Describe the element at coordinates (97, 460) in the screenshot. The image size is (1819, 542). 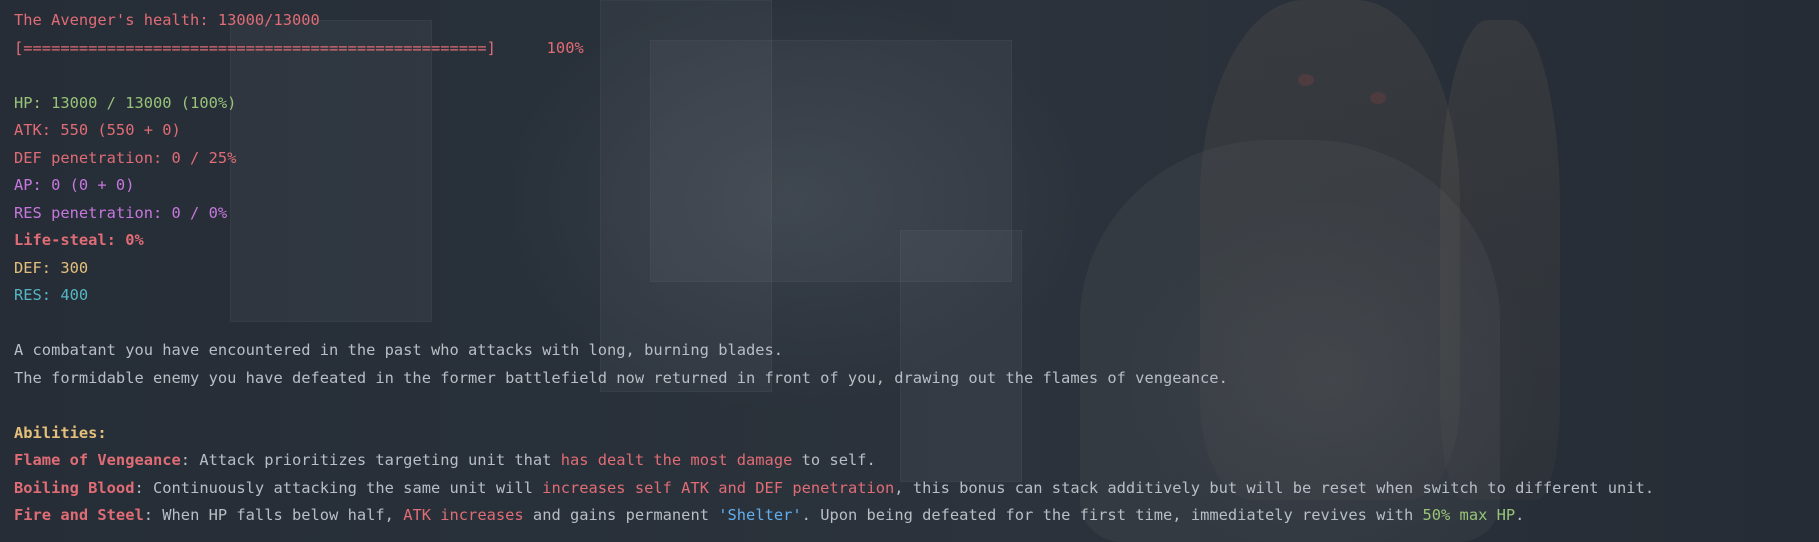
I see `ability-name: Flame of Vengeance` at that location.